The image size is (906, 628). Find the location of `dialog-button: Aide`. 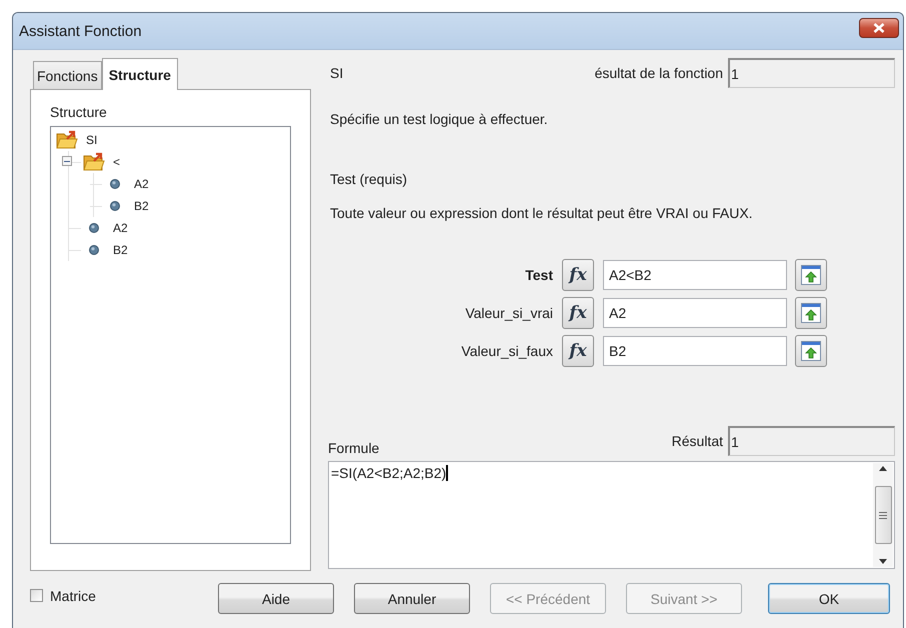

dialog-button: Aide is located at coordinates (276, 598).